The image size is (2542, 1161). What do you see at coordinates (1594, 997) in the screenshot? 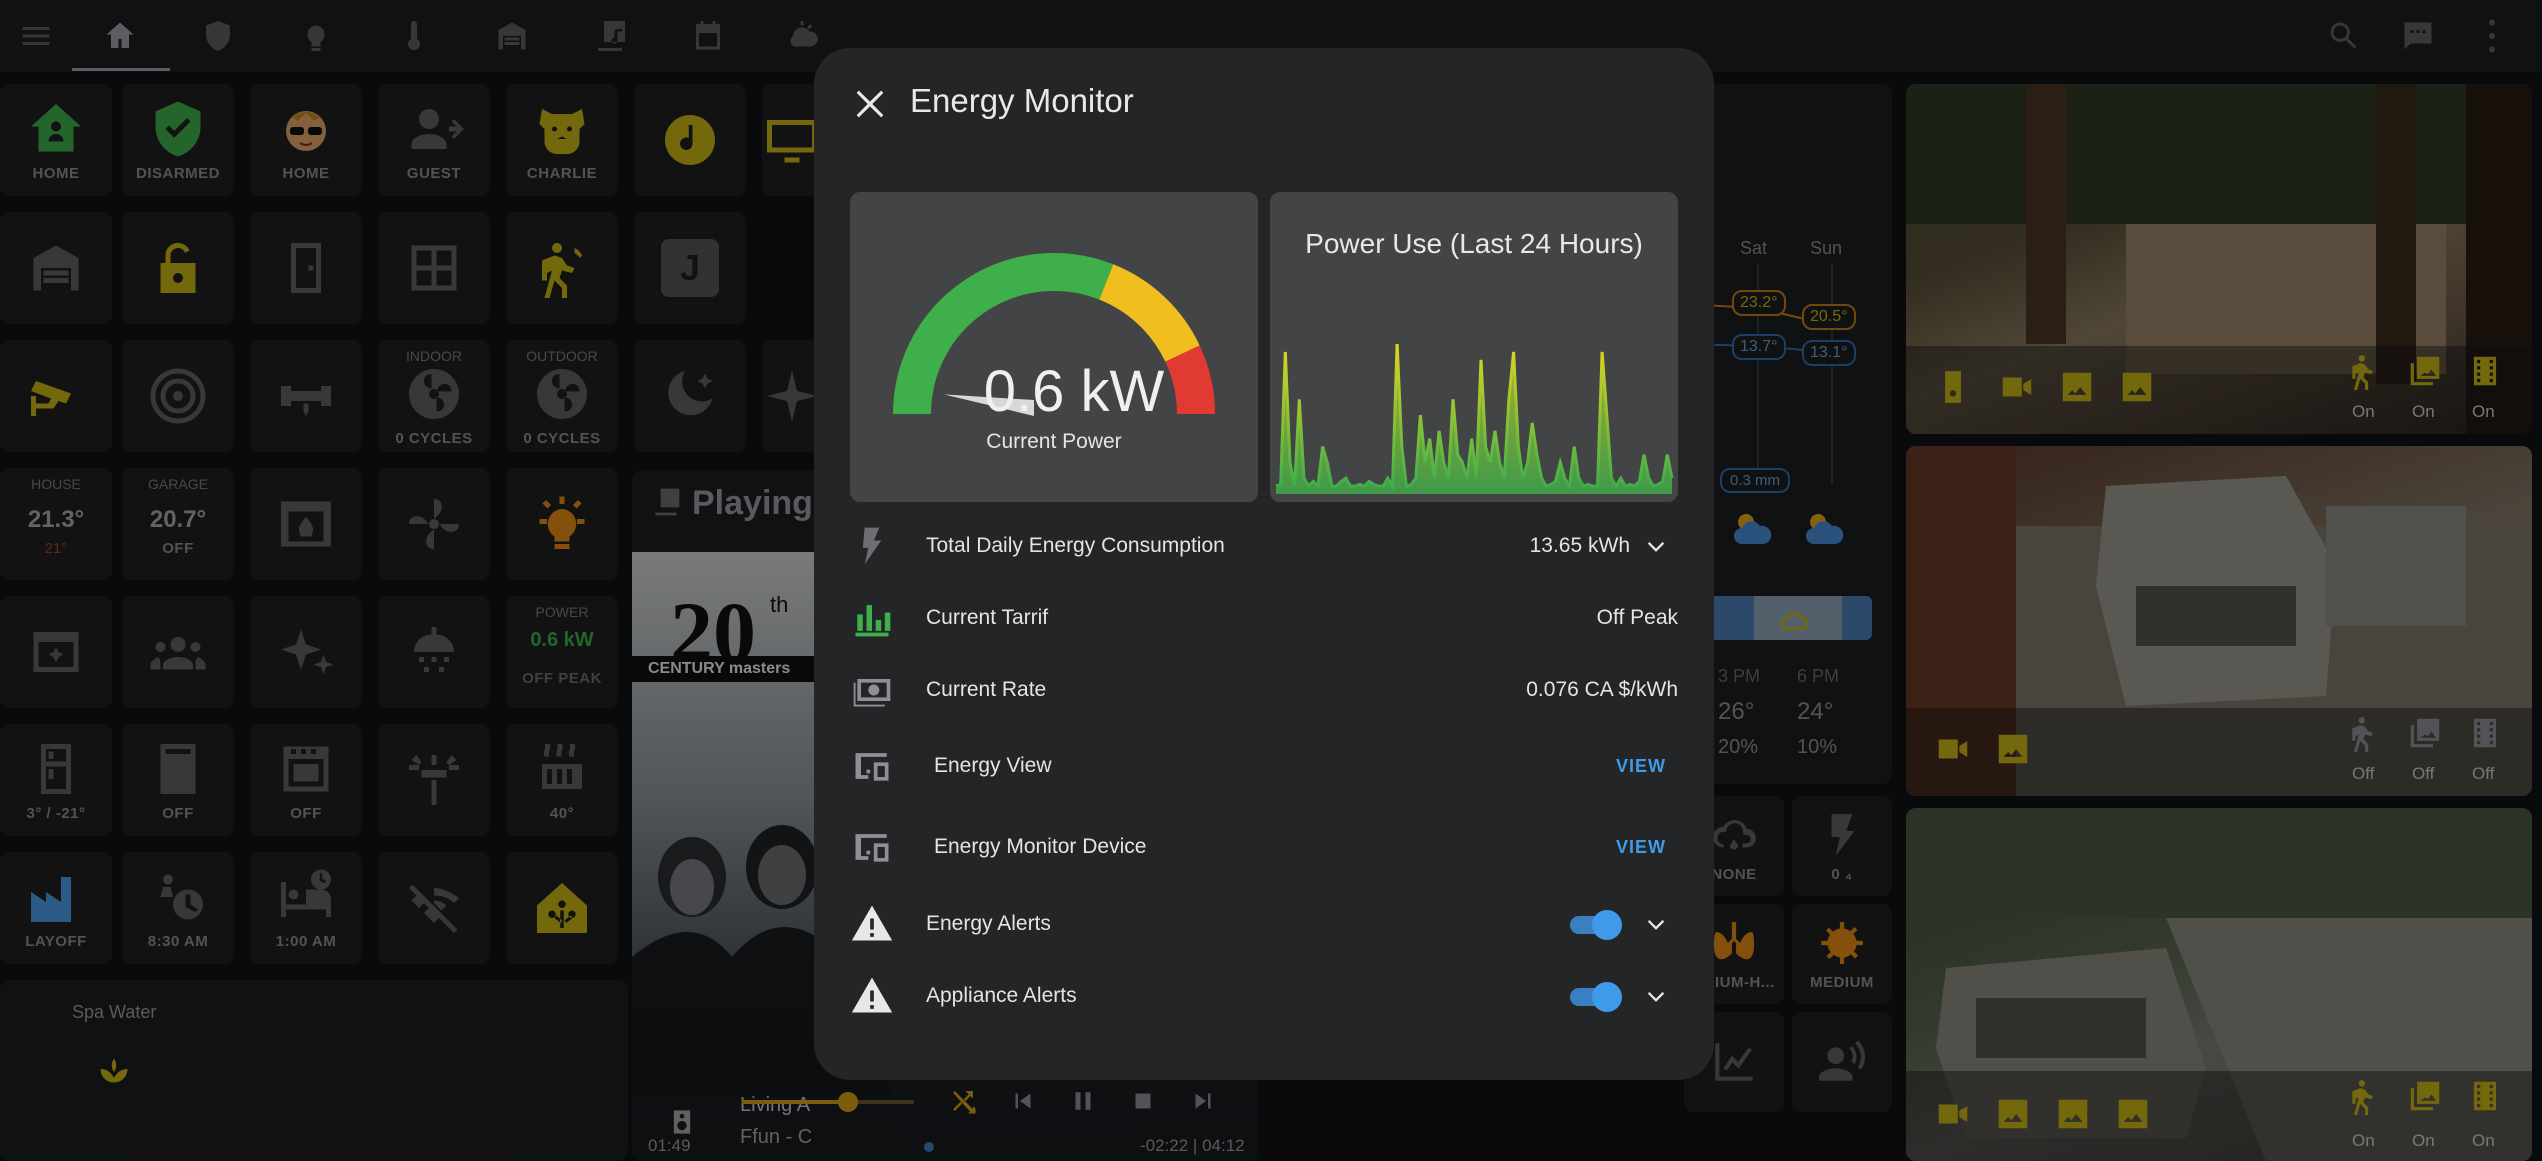
I see `appliance-alerts-toggle` at bounding box center [1594, 997].